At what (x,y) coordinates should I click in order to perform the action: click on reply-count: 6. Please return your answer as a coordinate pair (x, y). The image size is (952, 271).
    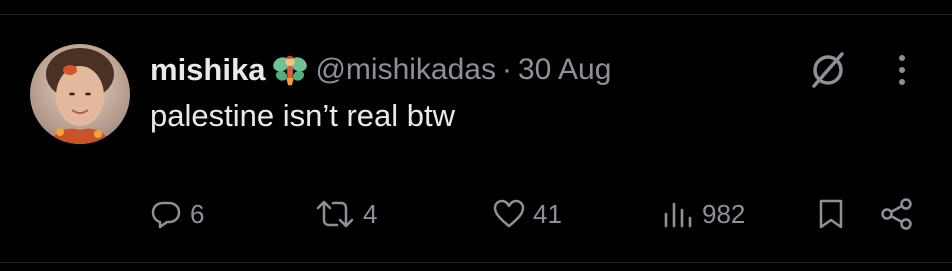
    Looking at the image, I should click on (197, 213).